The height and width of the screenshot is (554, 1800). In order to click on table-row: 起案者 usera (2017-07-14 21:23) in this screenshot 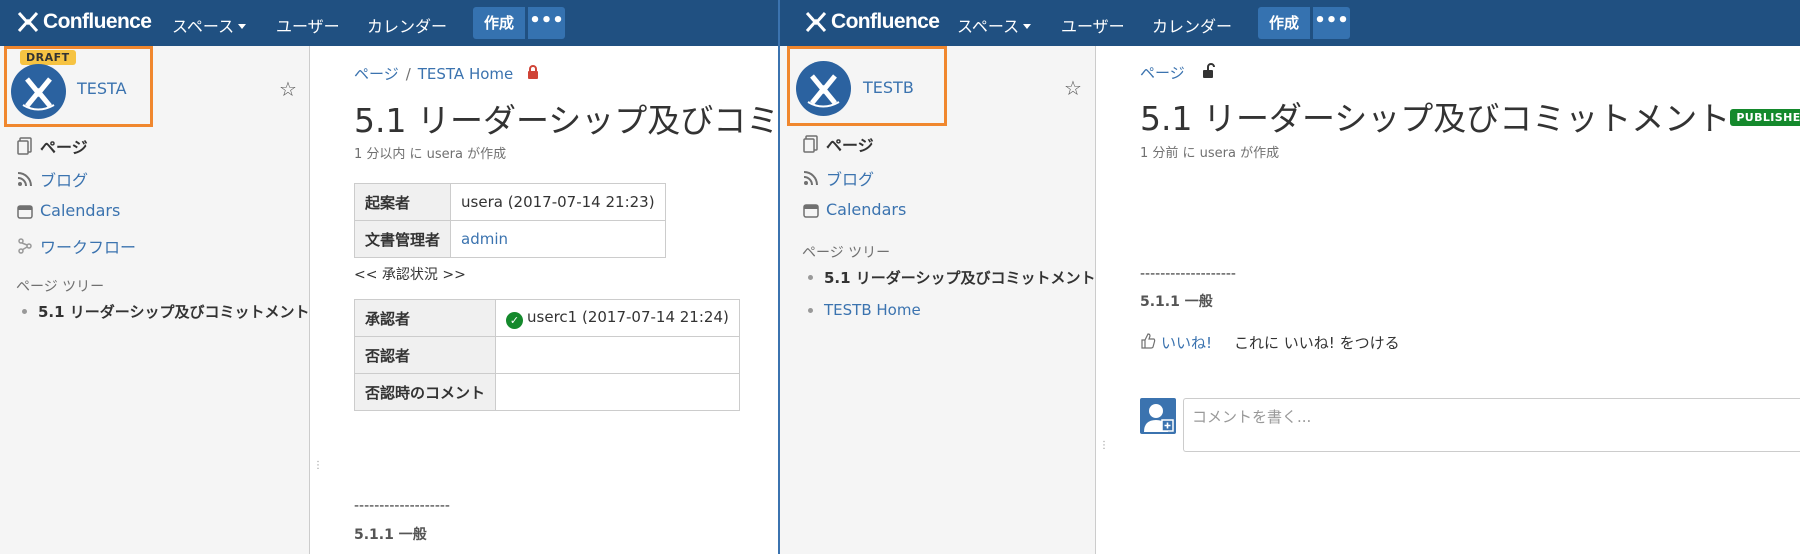, I will do `click(509, 202)`.